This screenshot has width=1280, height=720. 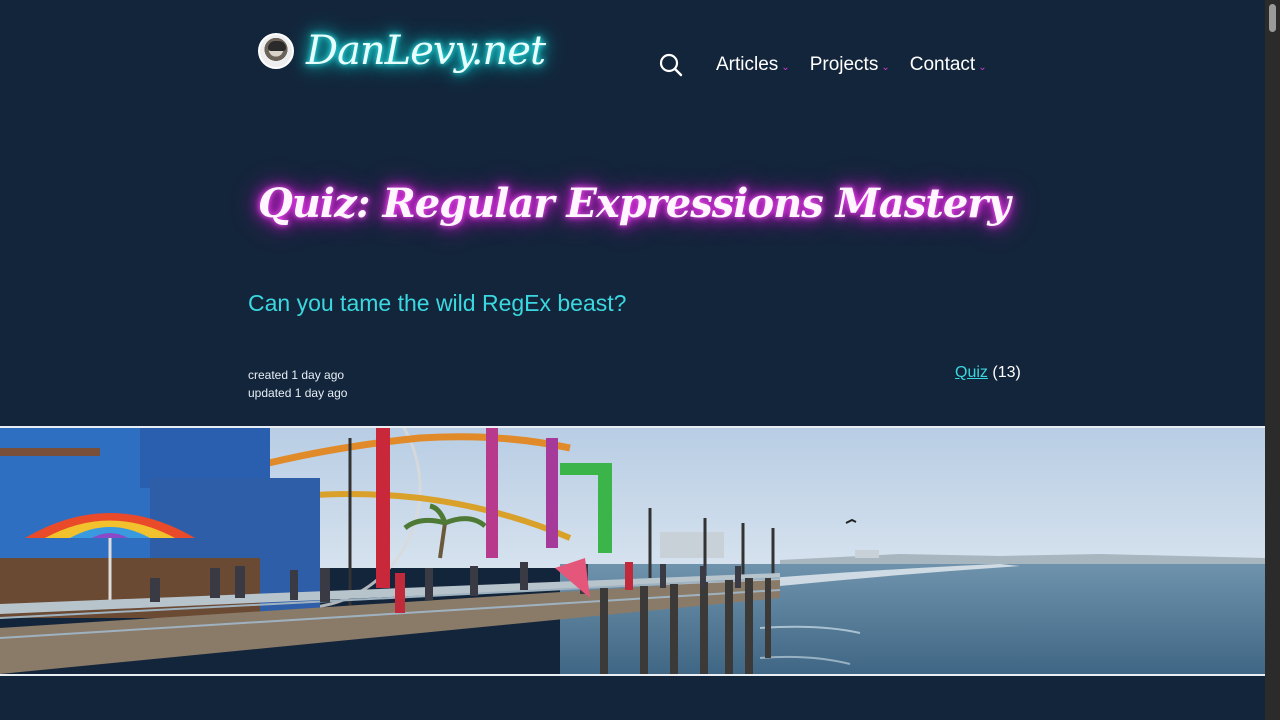 What do you see at coordinates (942, 64) in the screenshot?
I see `nav-item-label: Contact` at bounding box center [942, 64].